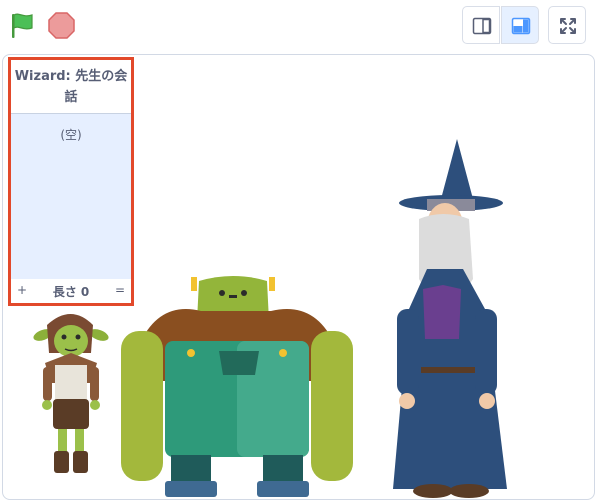 Image resolution: width=600 pixels, height=502 pixels. What do you see at coordinates (23, 26) in the screenshot?
I see `green-flag-icon` at bounding box center [23, 26].